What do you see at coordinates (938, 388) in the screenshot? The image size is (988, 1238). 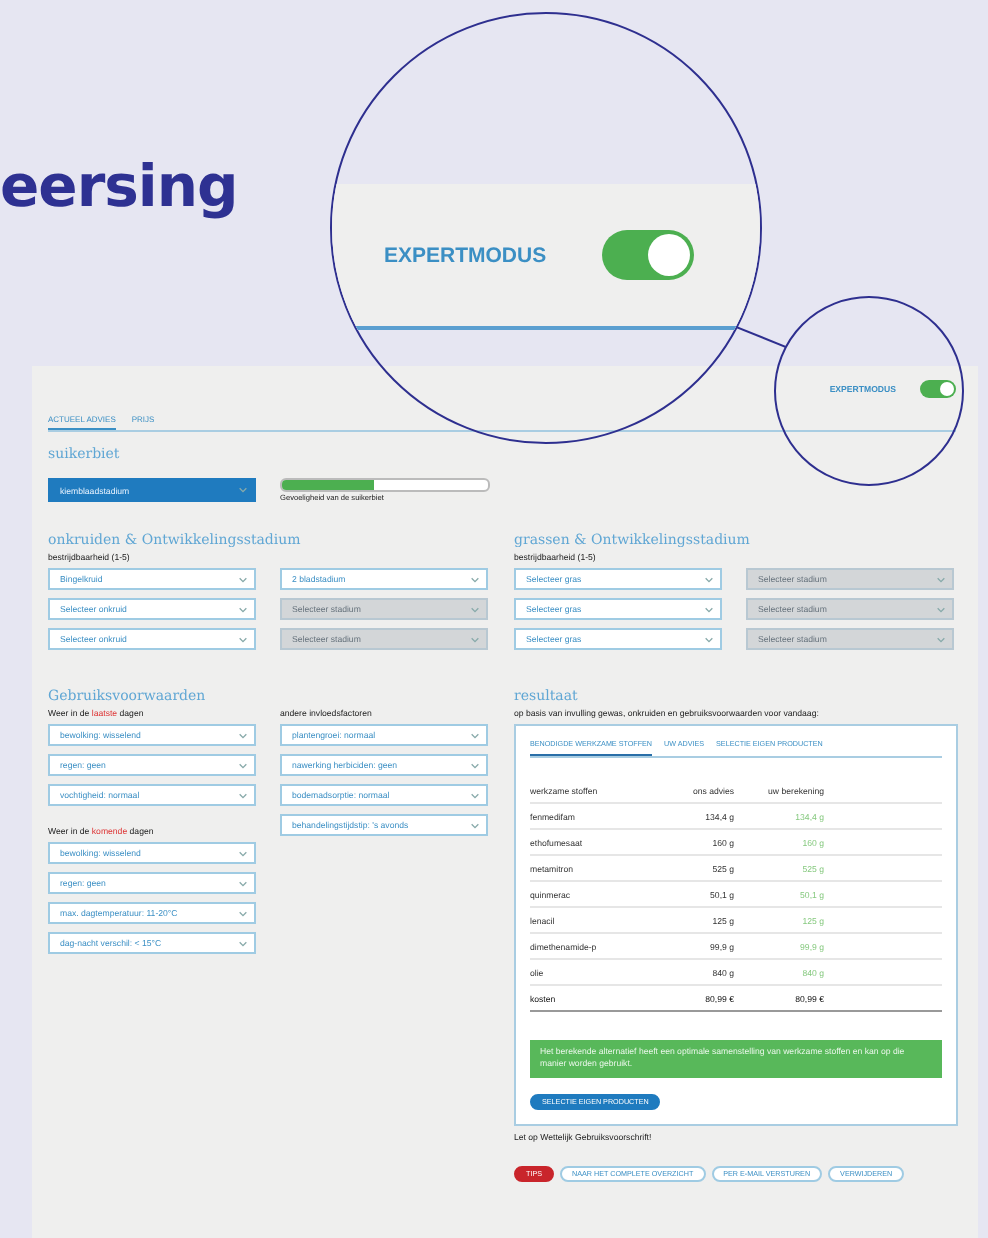 I see `expert-mode-toggle` at bounding box center [938, 388].